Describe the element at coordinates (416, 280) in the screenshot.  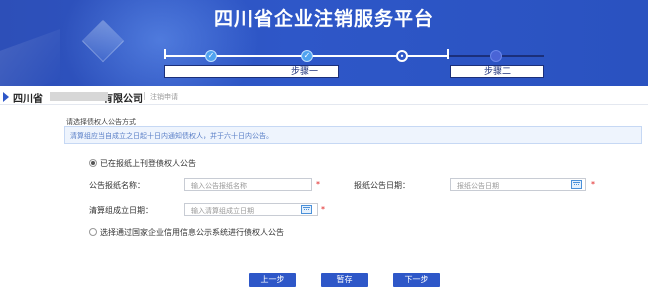
I see `next-button: 下一步` at that location.